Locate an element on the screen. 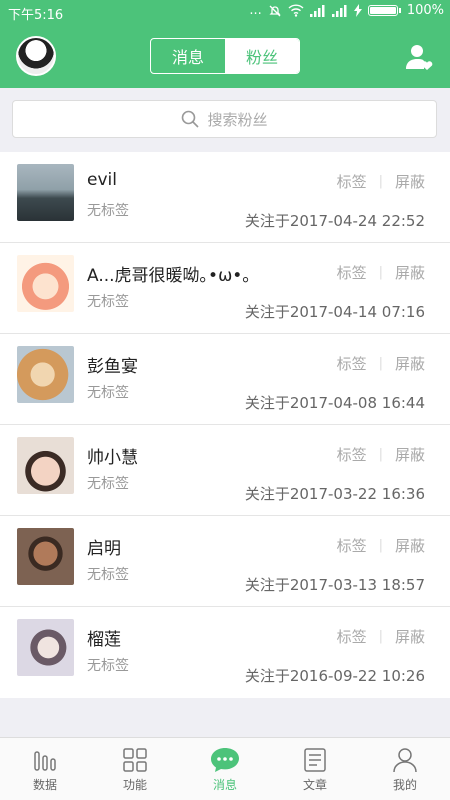 This screenshot has height=800, width=450. follow-time: 关注于2017-04-14 07:16 is located at coordinates (334, 312).